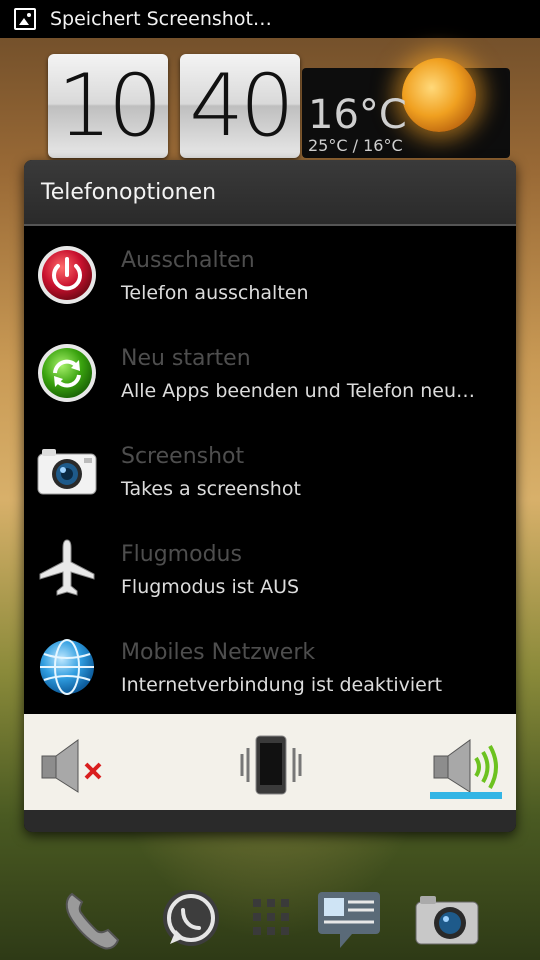  I want to click on sound-mode-bar, so click(270, 762).